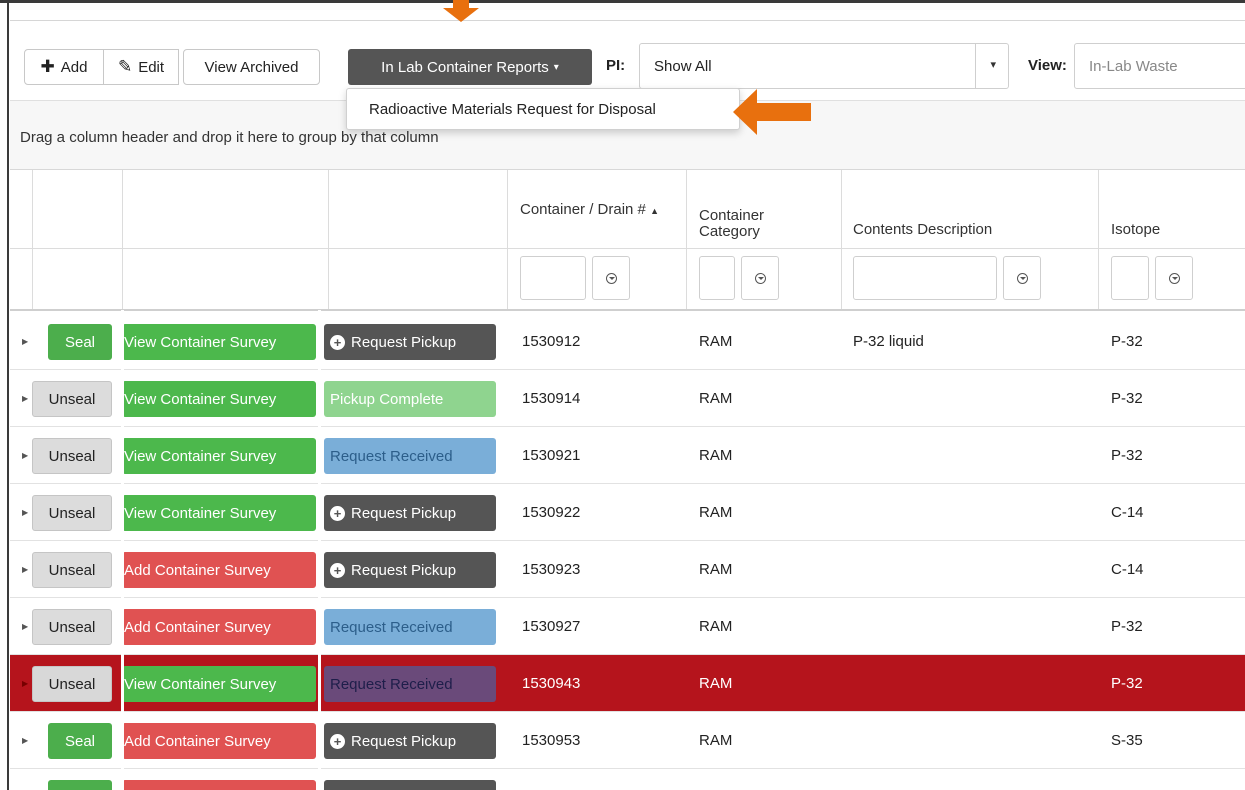 Image resolution: width=1245 pixels, height=790 pixels. I want to click on sort-ascending-icon: ▲, so click(654, 211).